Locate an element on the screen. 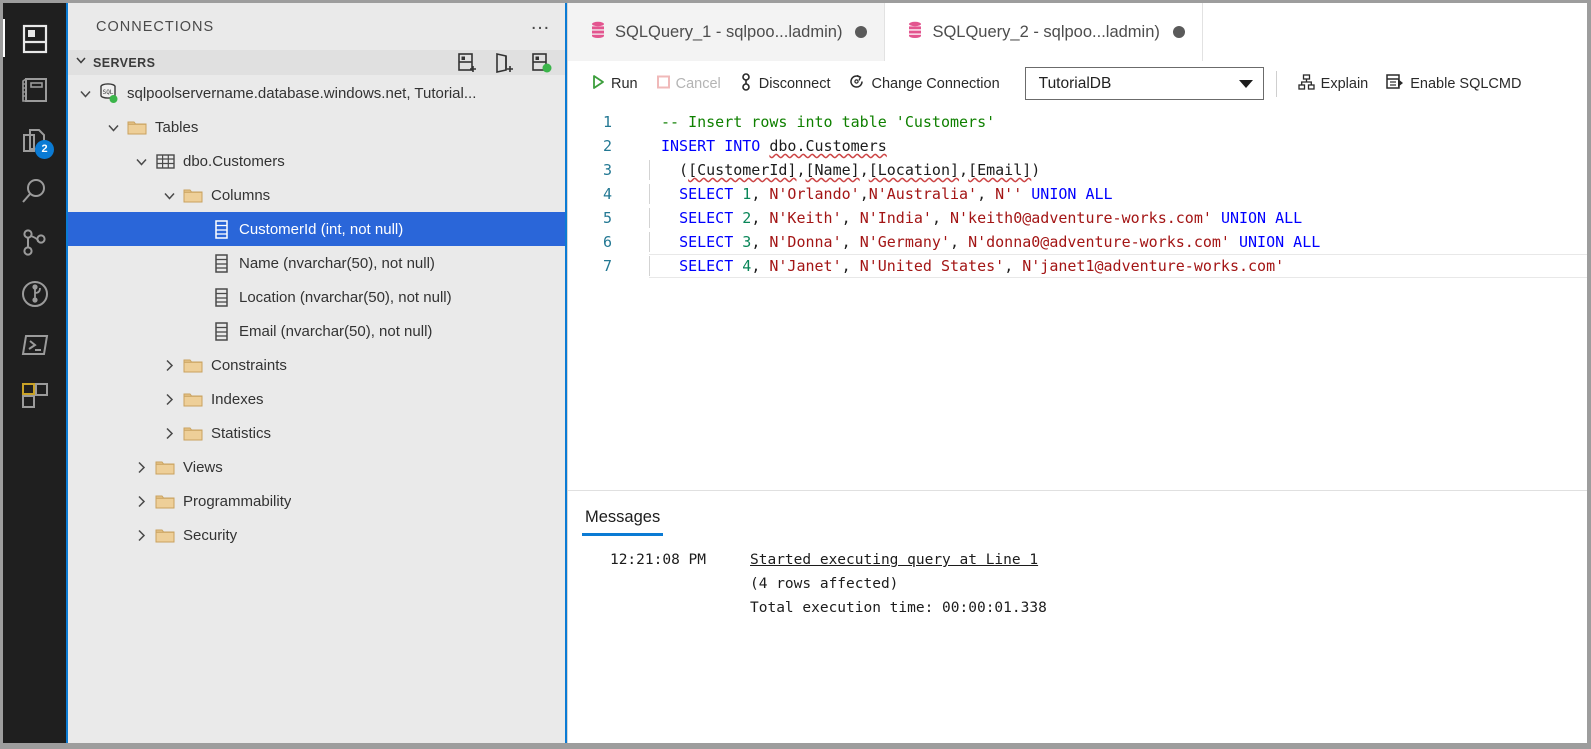 Image resolution: width=1591 pixels, height=749 pixels. activity-item-schema-compare is located at coordinates (34, 293).